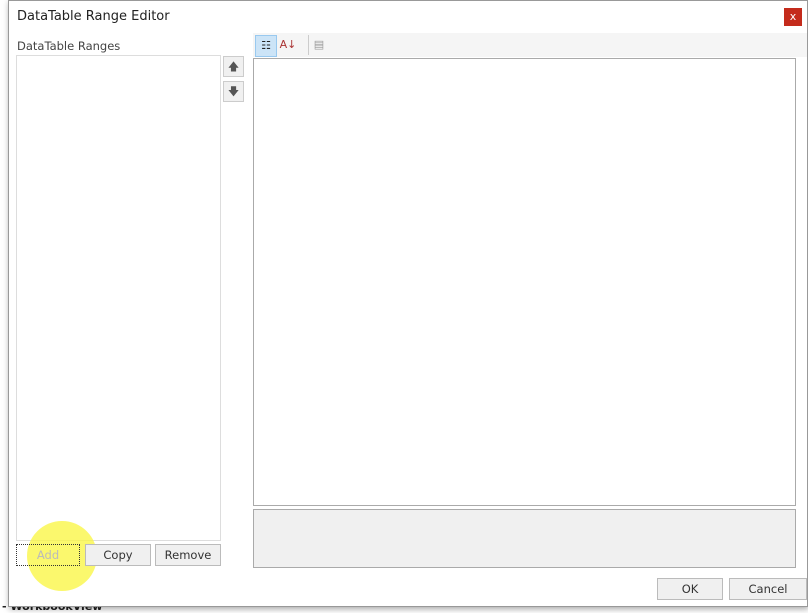 Image resolution: width=808 pixels, height=613 pixels. What do you see at coordinates (69, 46) in the screenshot?
I see `ranges-label: DataTable Ranges` at bounding box center [69, 46].